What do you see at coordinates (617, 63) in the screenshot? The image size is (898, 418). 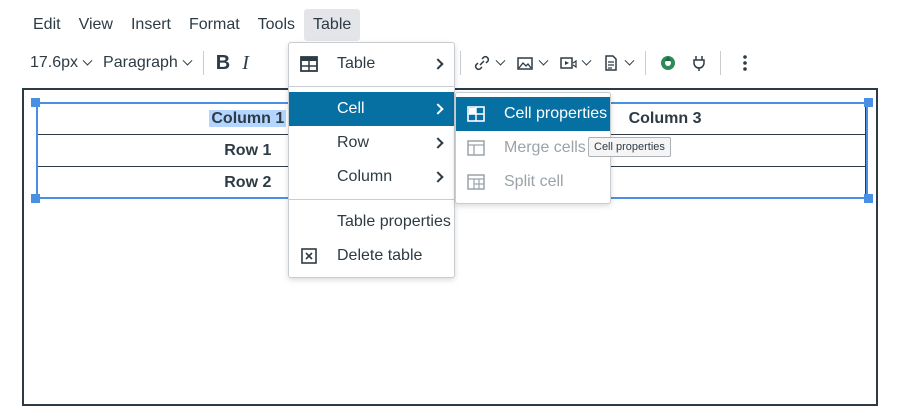 I see `document-button` at bounding box center [617, 63].